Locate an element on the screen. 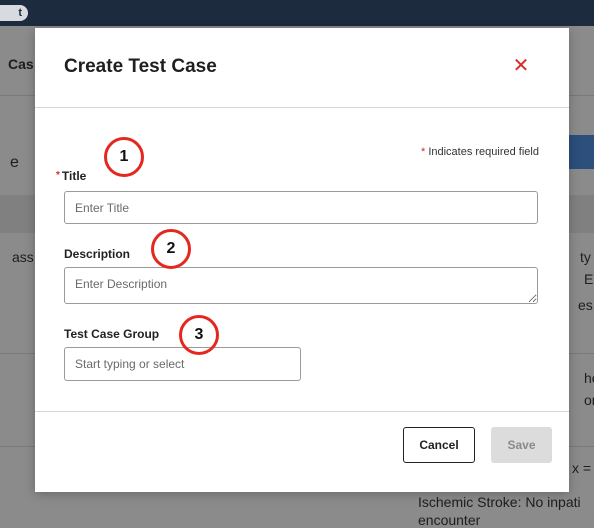 The width and height of the screenshot is (594, 528). test-case-group-input is located at coordinates (182, 364).